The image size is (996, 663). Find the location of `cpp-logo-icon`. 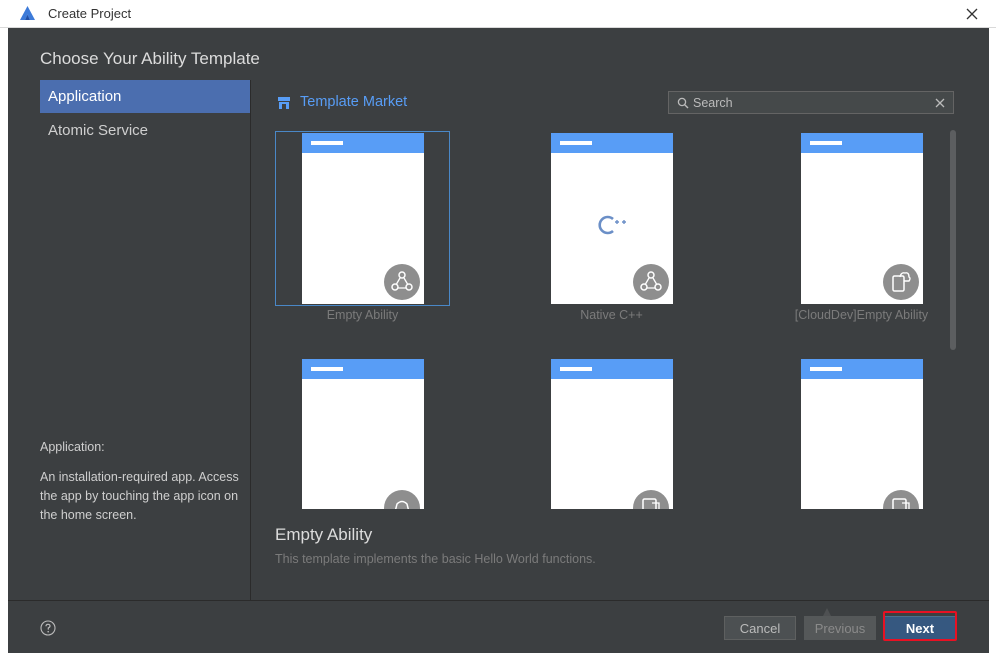

cpp-logo-icon is located at coordinates (612, 225).